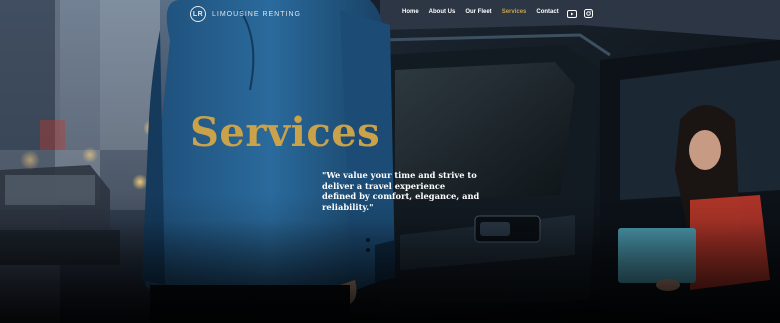 This screenshot has width=780, height=323. What do you see at coordinates (572, 13) in the screenshot?
I see `youtube-icon` at bounding box center [572, 13].